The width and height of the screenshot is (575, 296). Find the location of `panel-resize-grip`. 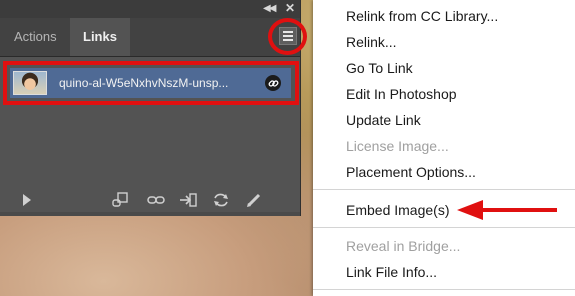

panel-resize-grip is located at coordinates (150, 214).